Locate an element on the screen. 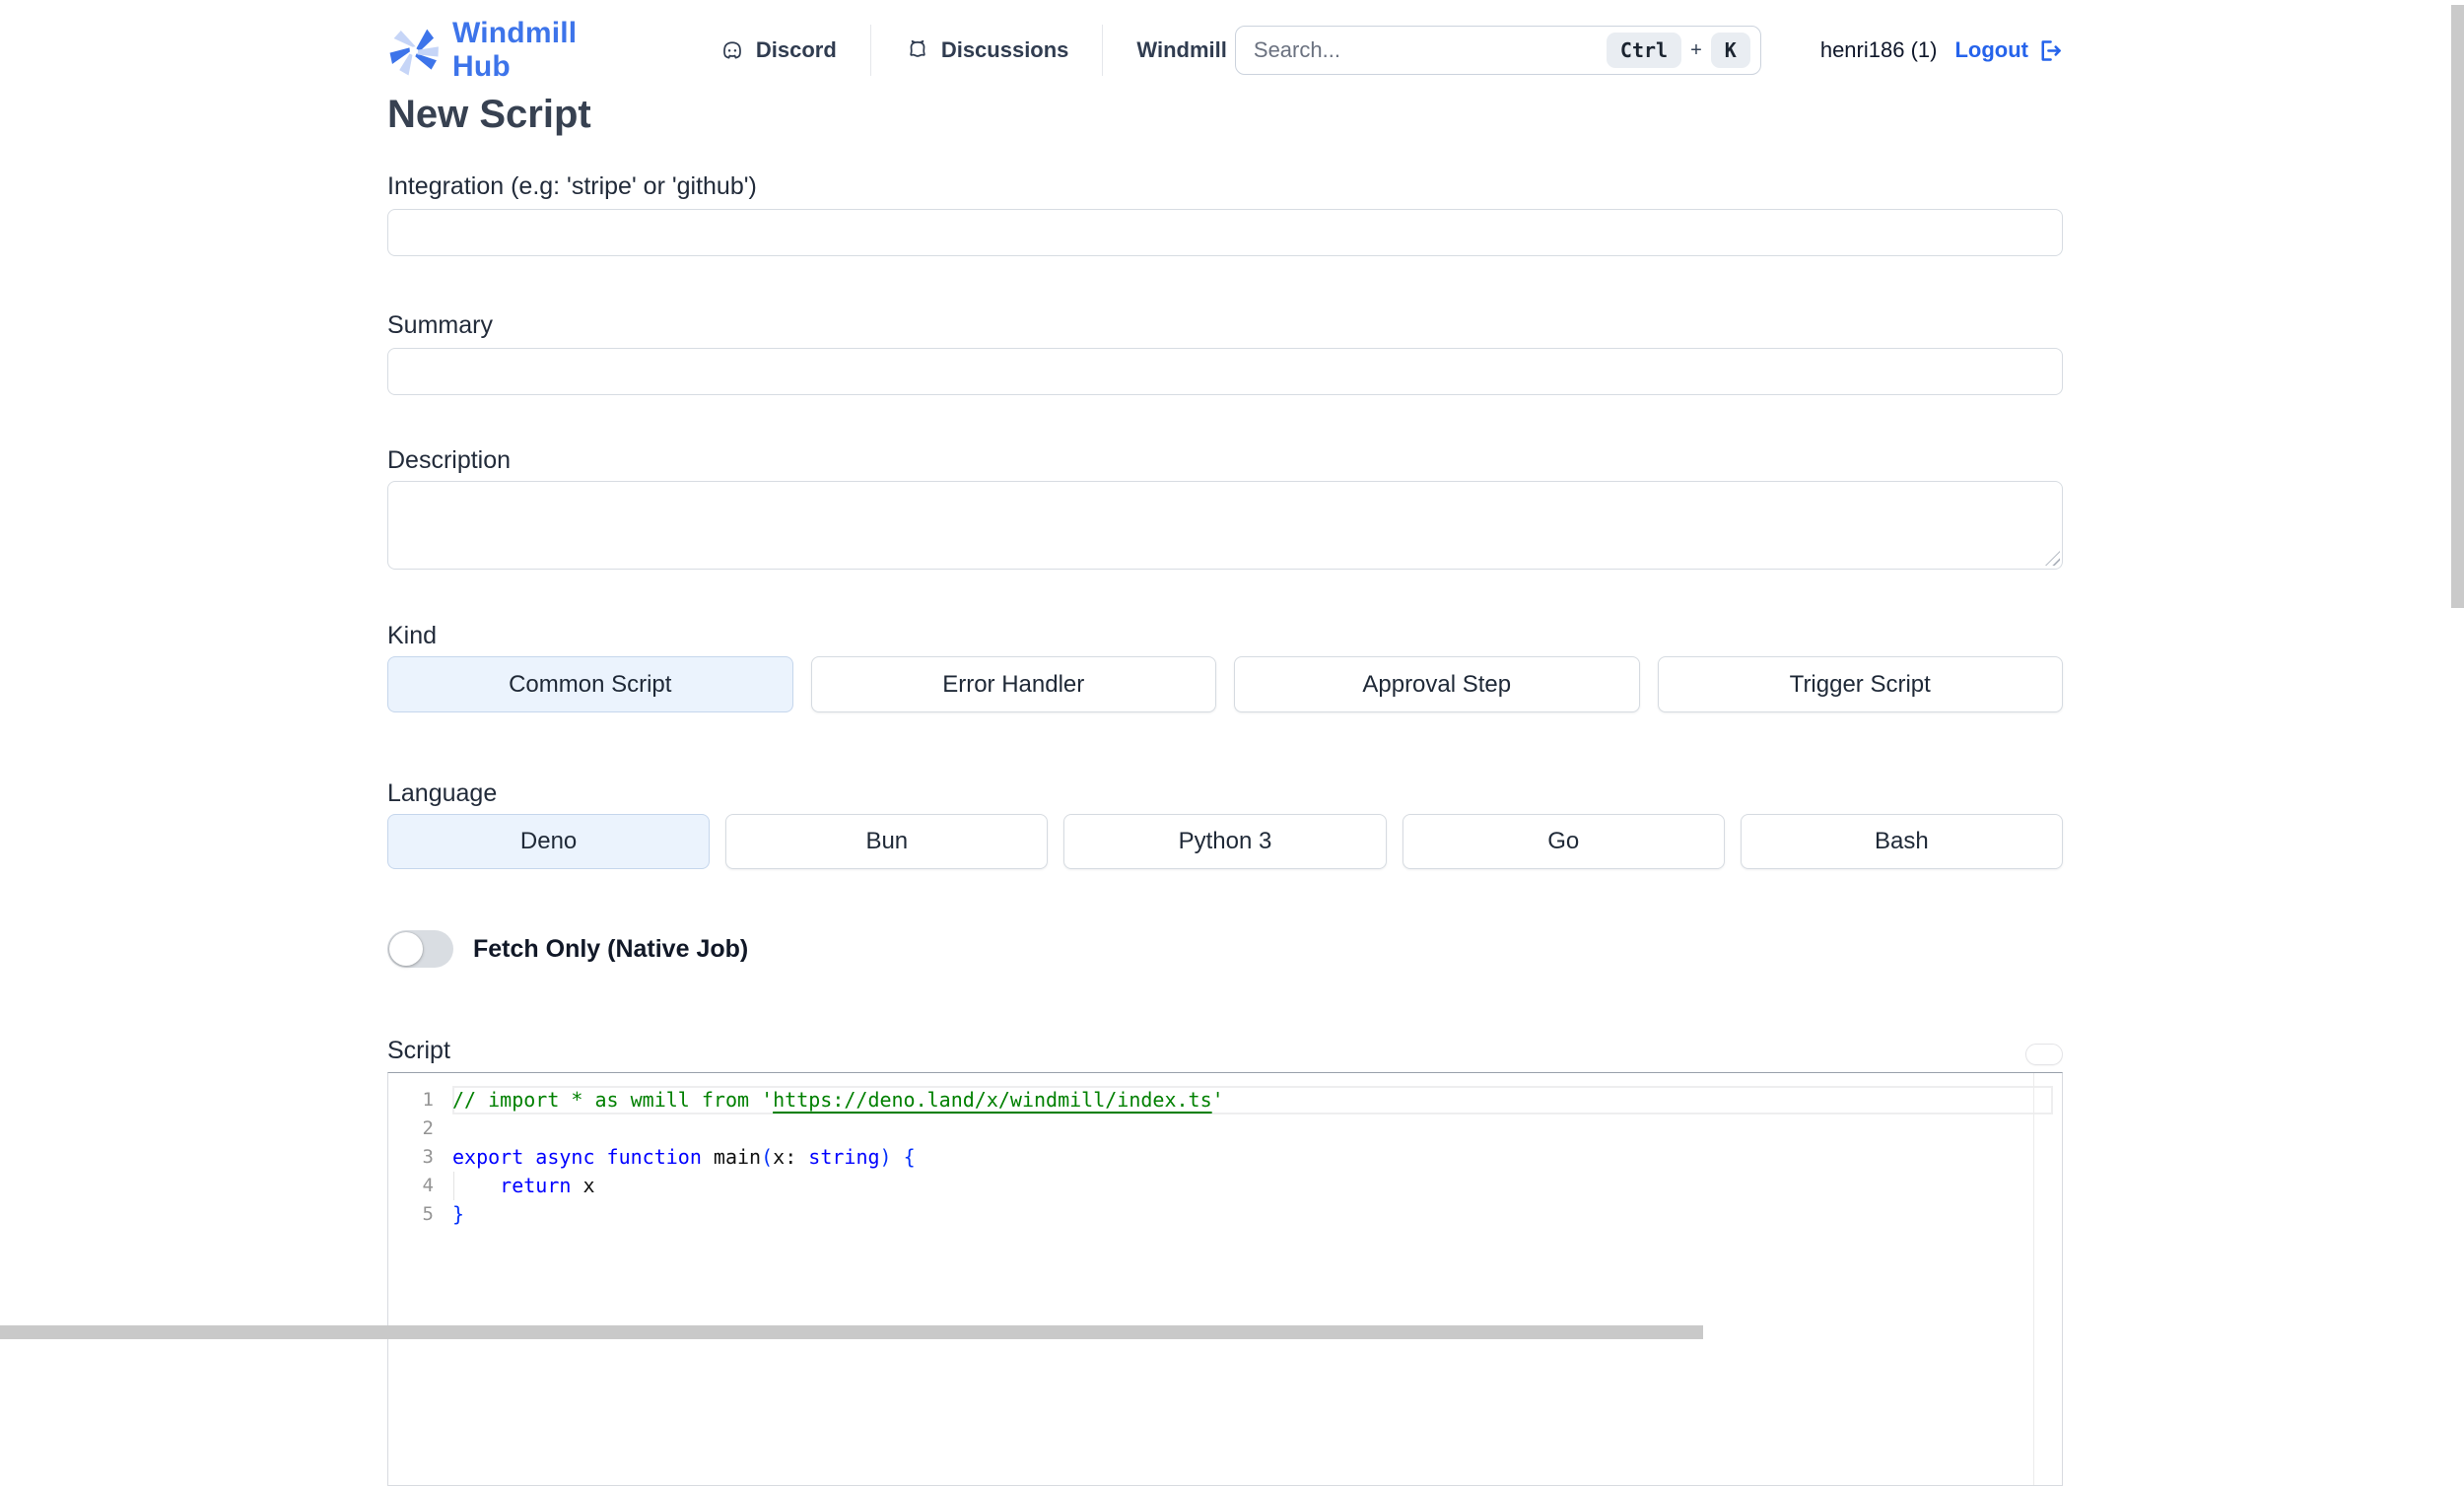 This screenshot has width=2464, height=1486. nav-item-discord: Discord is located at coordinates (778, 50).